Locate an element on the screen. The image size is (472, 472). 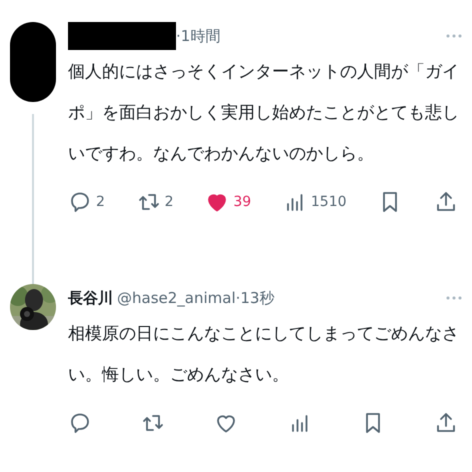
action-count: 39 is located at coordinates (242, 202).